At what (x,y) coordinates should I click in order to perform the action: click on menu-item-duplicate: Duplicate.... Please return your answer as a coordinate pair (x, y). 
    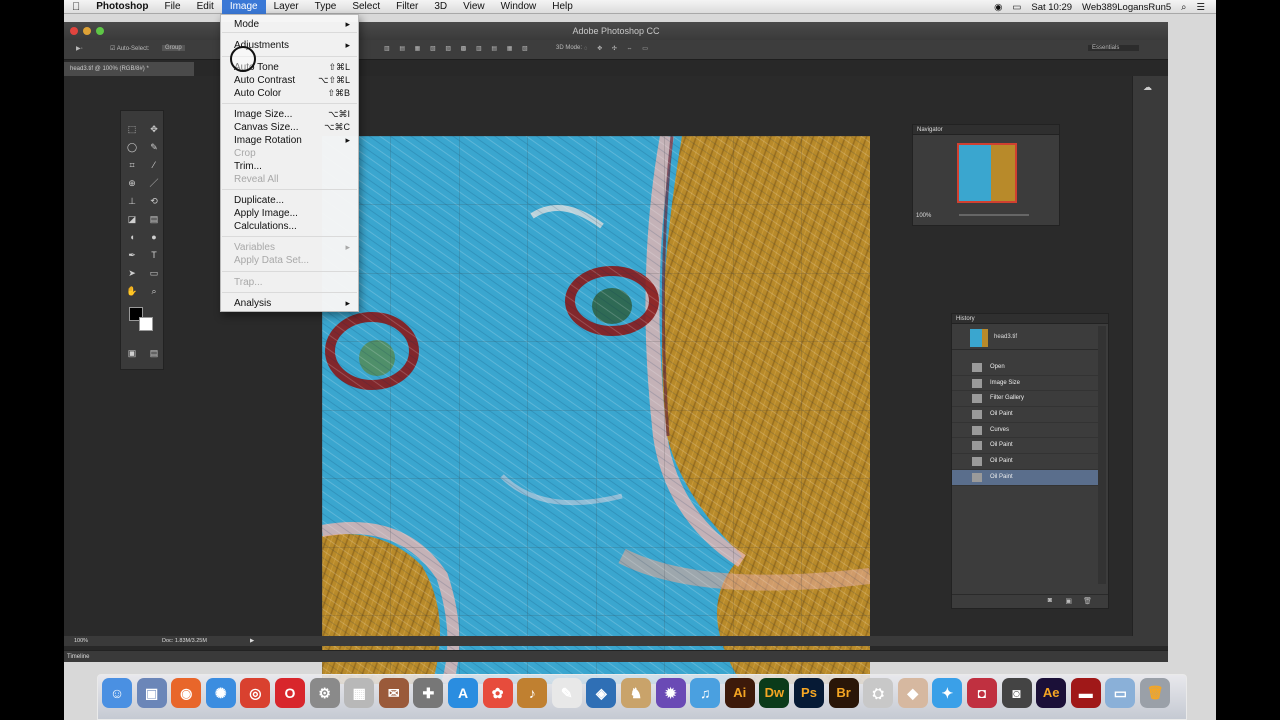
    Looking at the image, I should click on (292, 200).